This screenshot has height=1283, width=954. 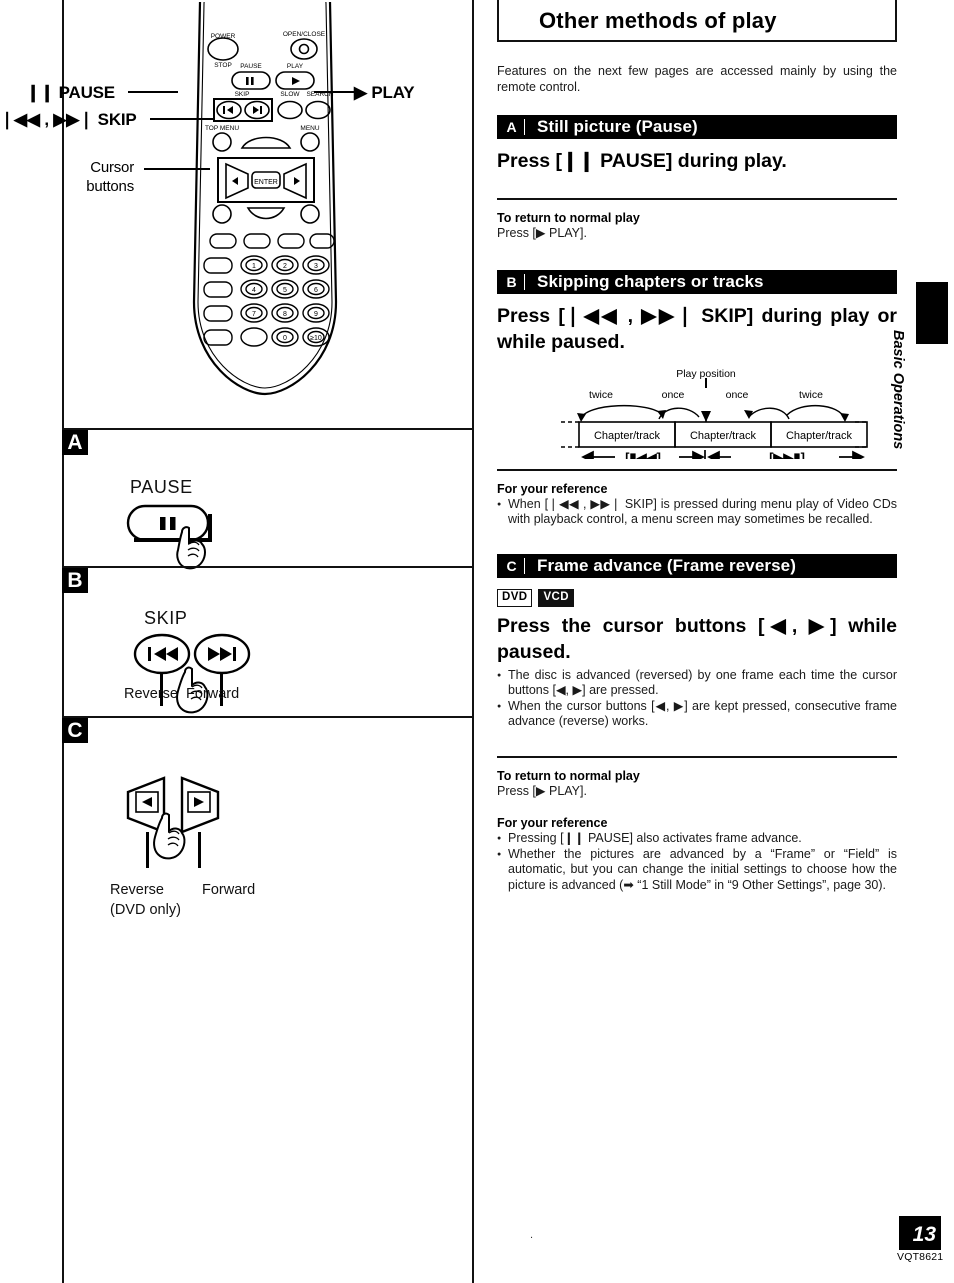 What do you see at coordinates (552, 823) in the screenshot?
I see `section-c-reference-head: For your reference` at bounding box center [552, 823].